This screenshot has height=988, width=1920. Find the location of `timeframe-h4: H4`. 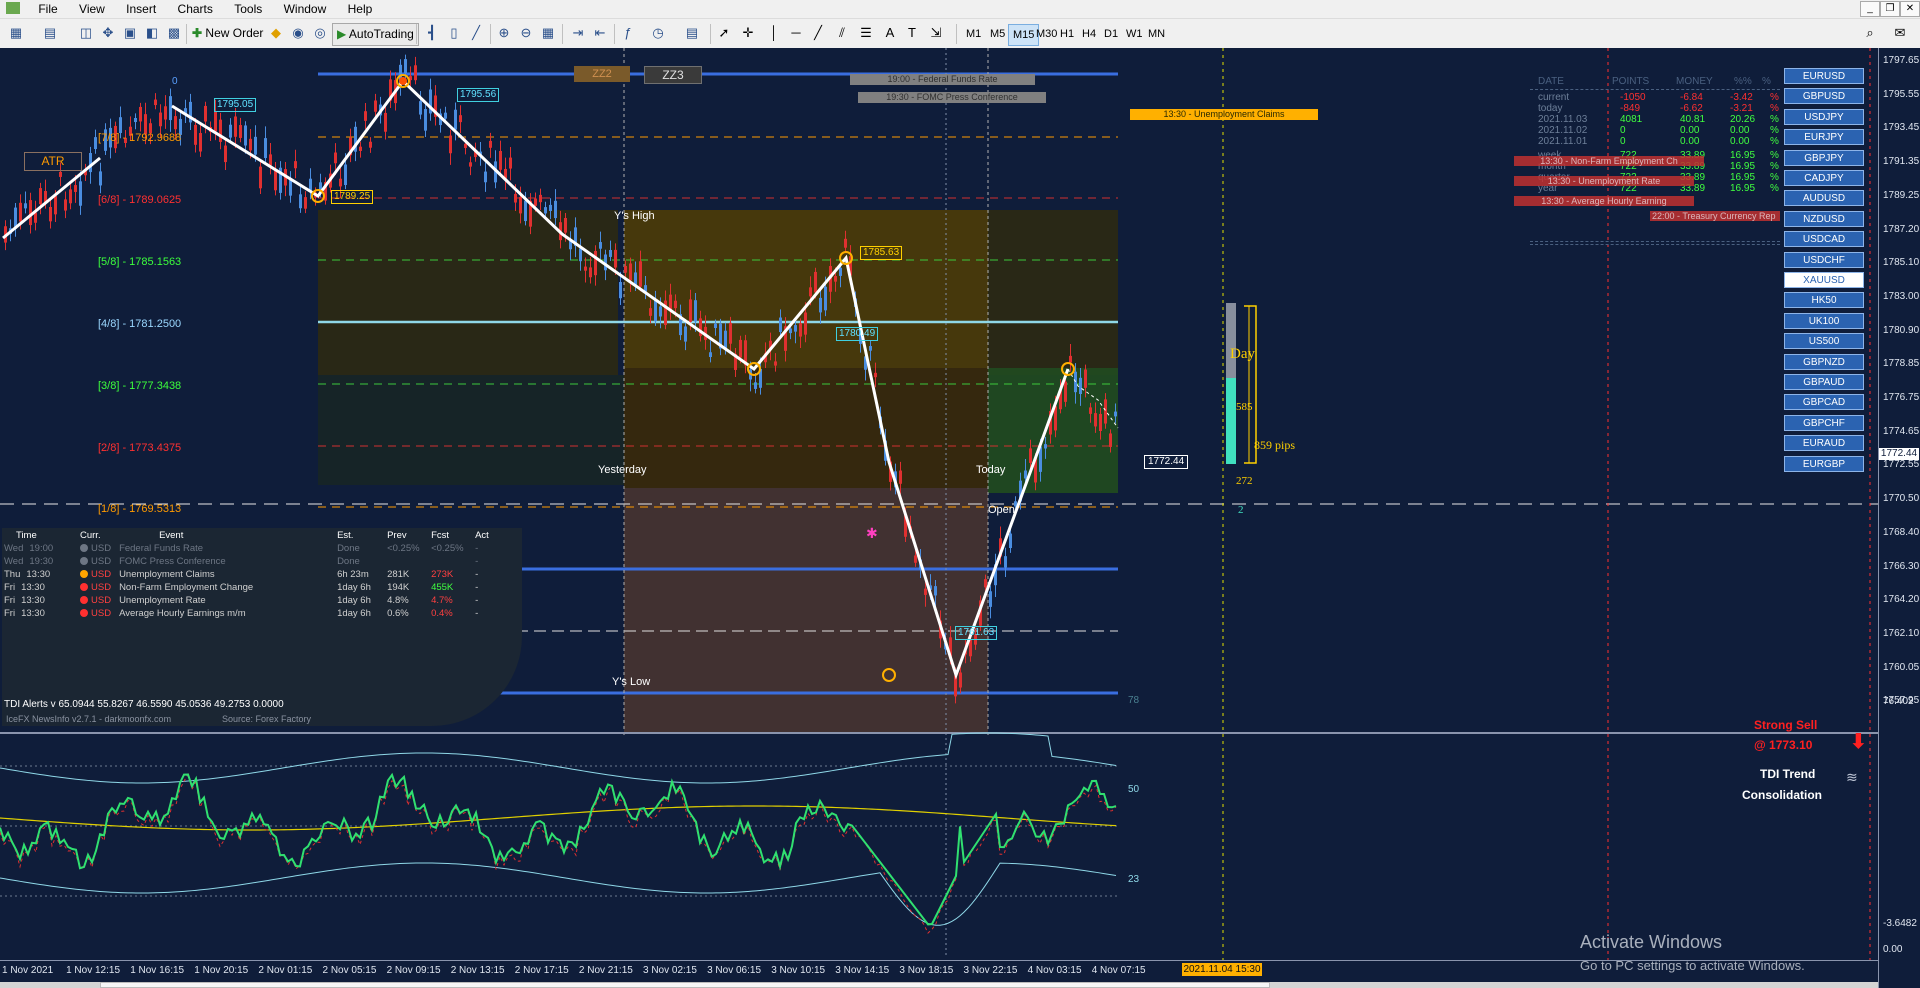

timeframe-h4: H4 is located at coordinates (1089, 34).